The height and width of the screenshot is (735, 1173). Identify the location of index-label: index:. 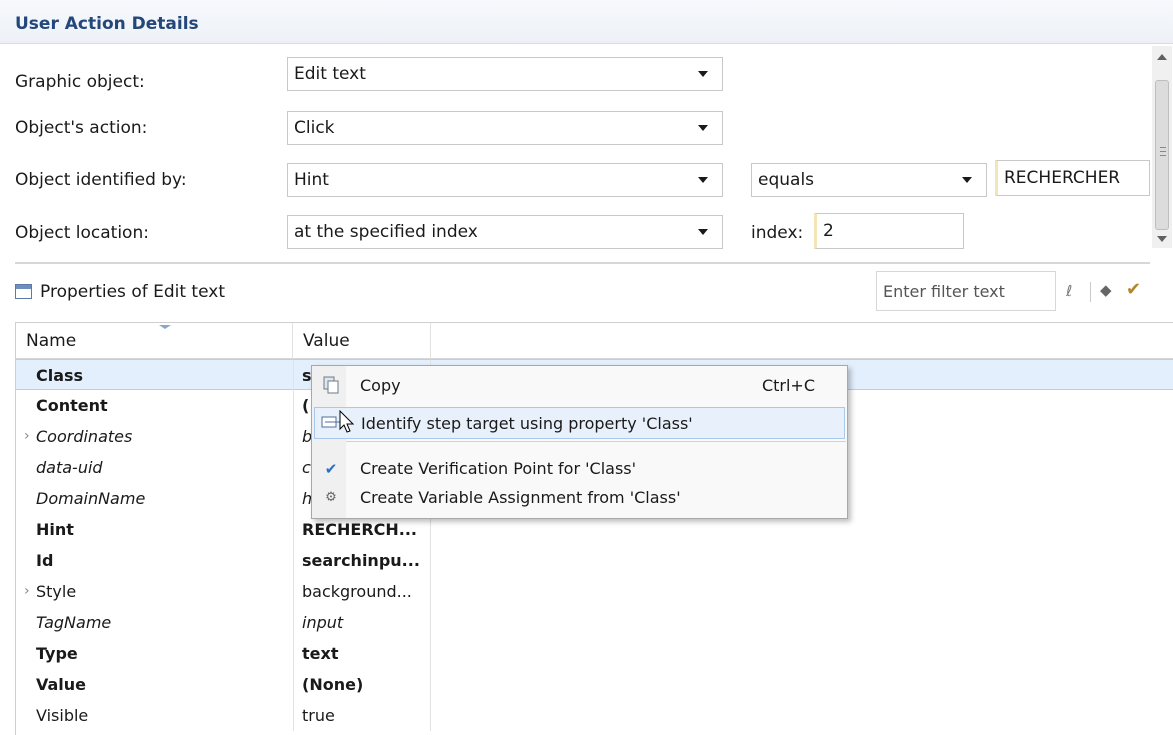
(777, 233).